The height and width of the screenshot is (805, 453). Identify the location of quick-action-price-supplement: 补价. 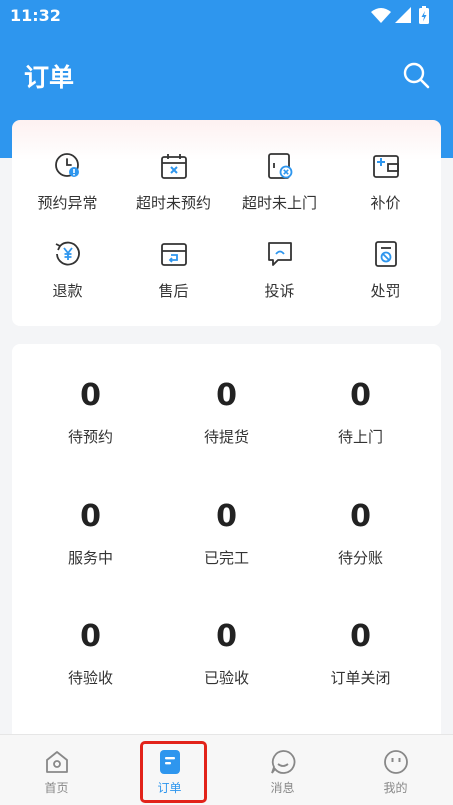
(385, 187).